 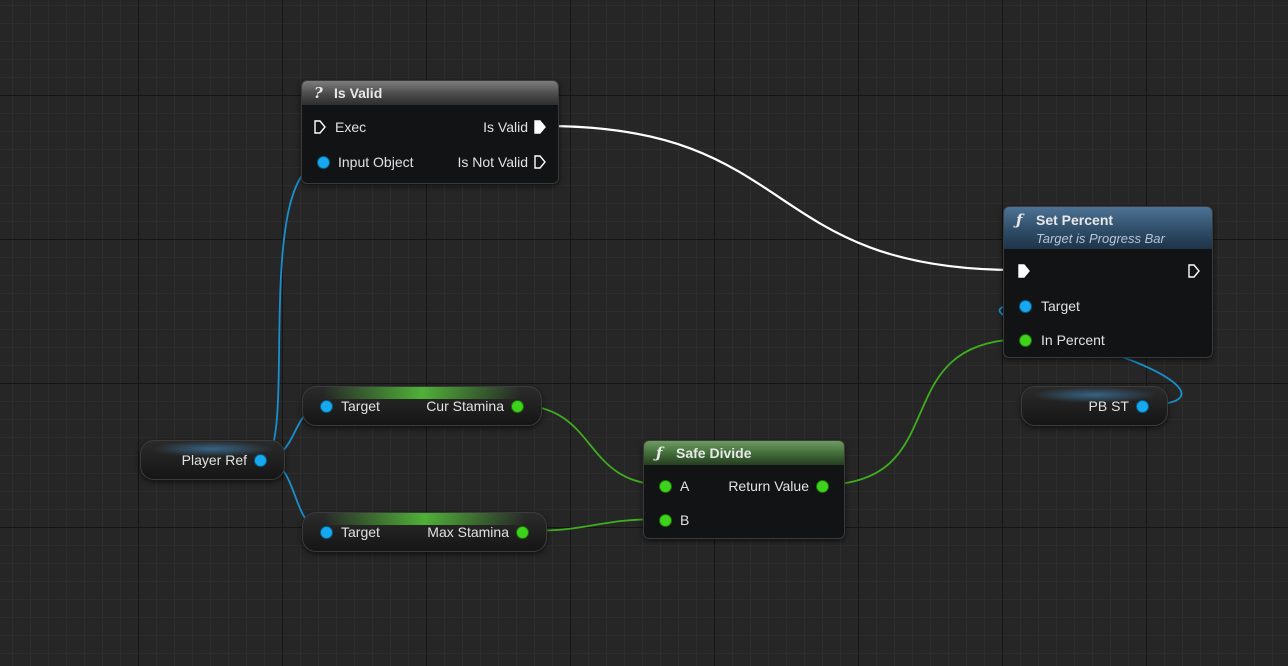 What do you see at coordinates (422, 406) in the screenshot?
I see `get-cur-stamina-node: Target Cur Stamina` at bounding box center [422, 406].